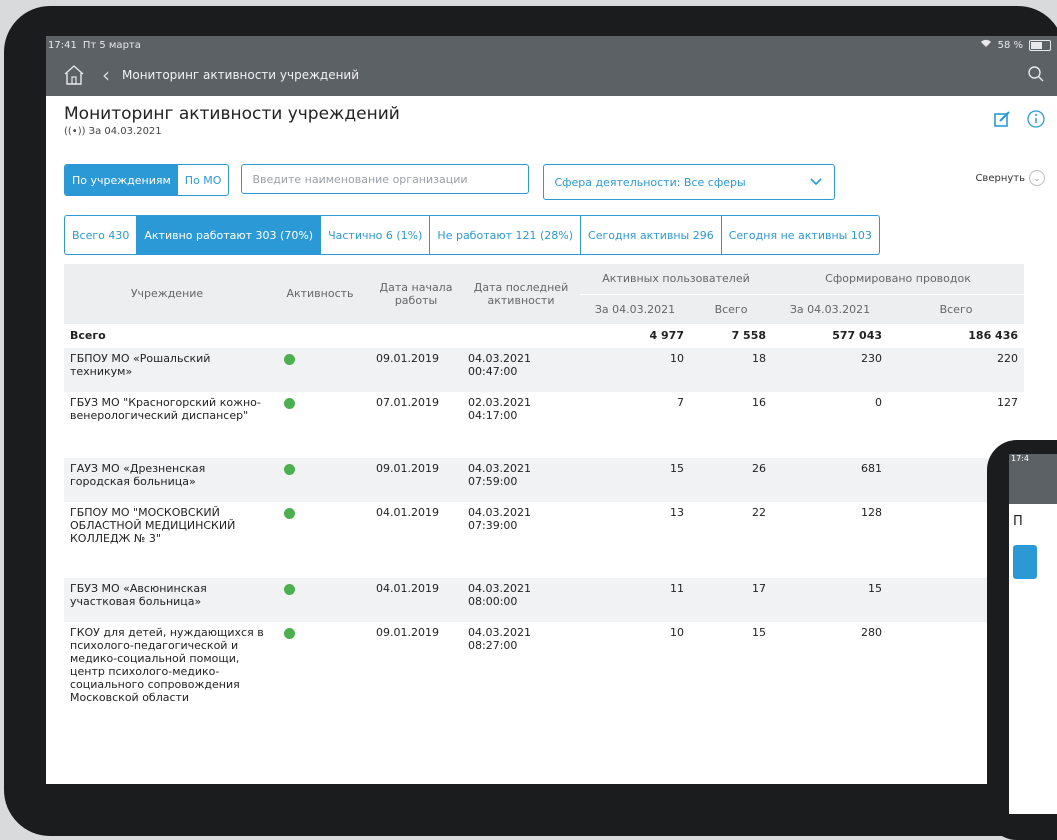 The height and width of the screenshot is (840, 1057). I want to click on col-activity: Активность, so click(320, 294).